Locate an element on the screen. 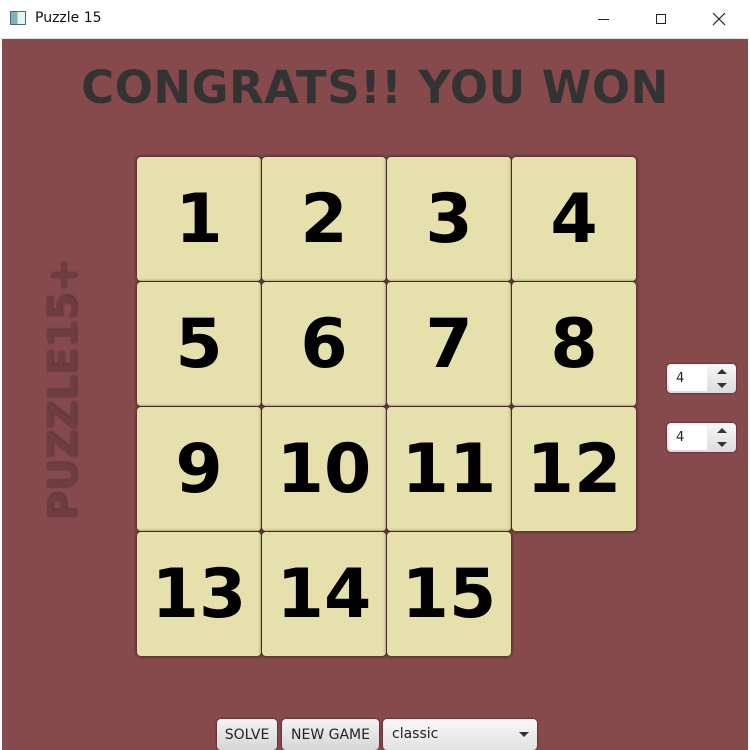  puzzle-tile: 11 is located at coordinates (449, 469).